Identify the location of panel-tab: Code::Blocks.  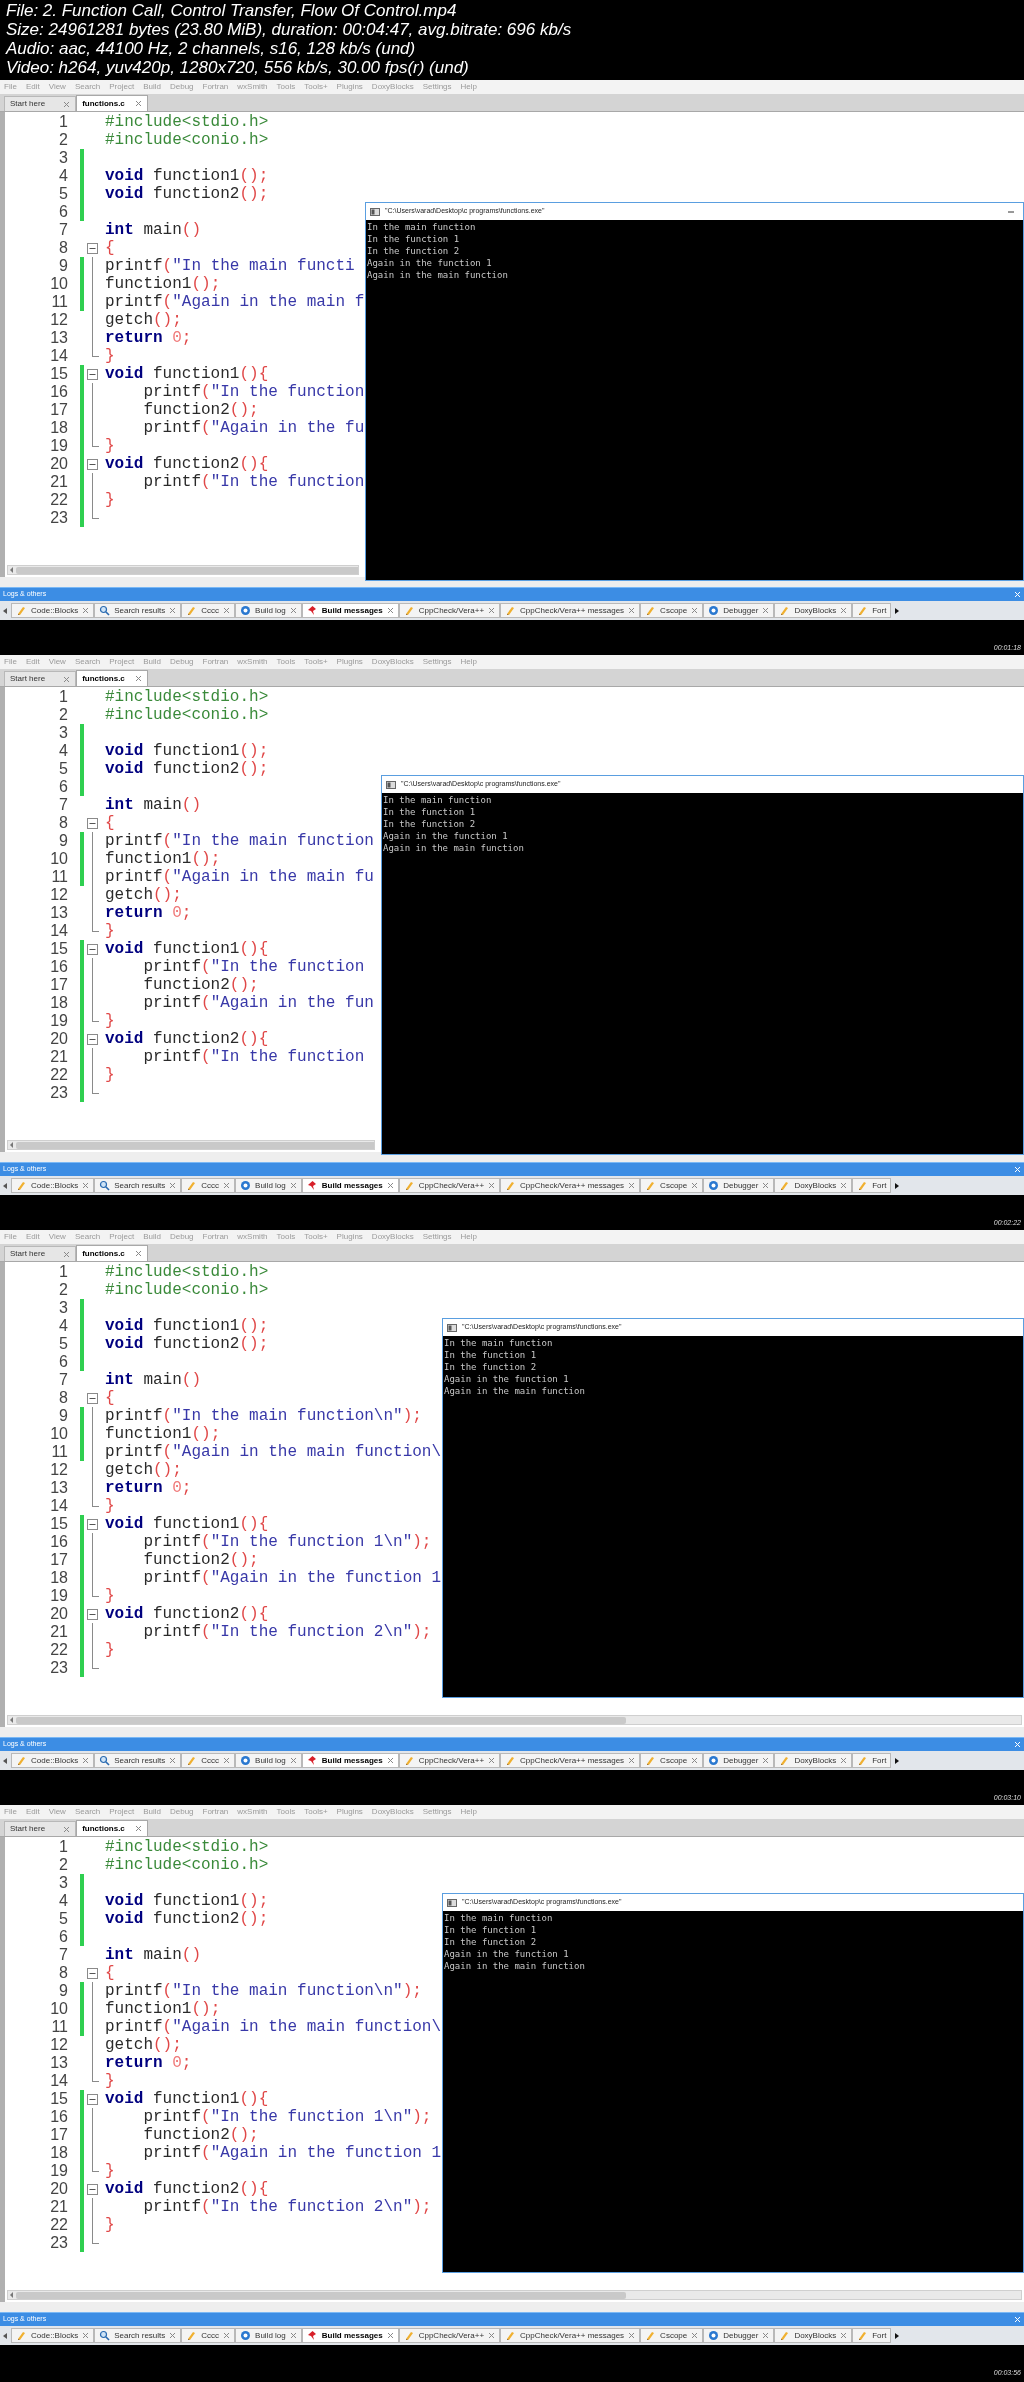
(53, 1185).